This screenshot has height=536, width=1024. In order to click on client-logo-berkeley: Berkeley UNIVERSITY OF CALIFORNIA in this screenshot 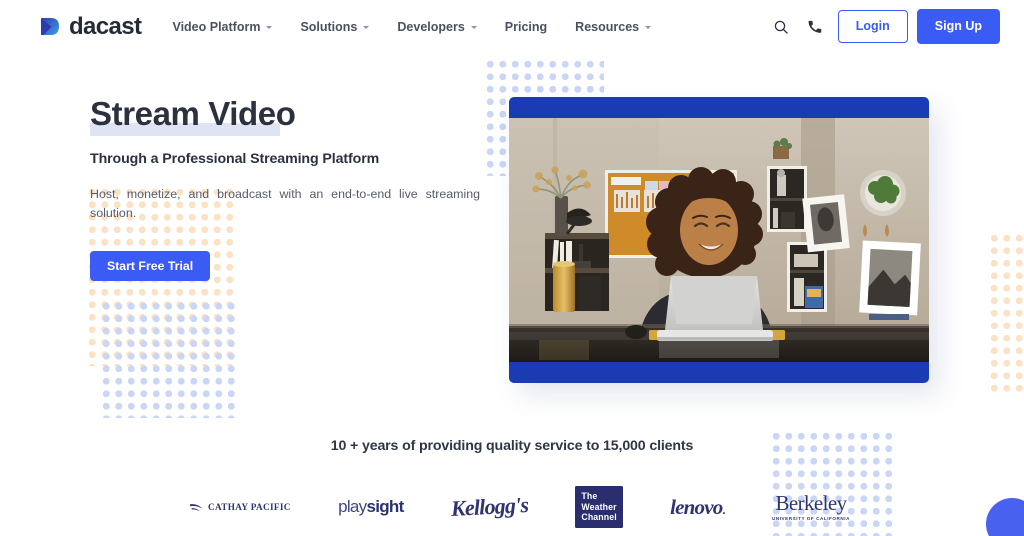, I will do `click(811, 507)`.